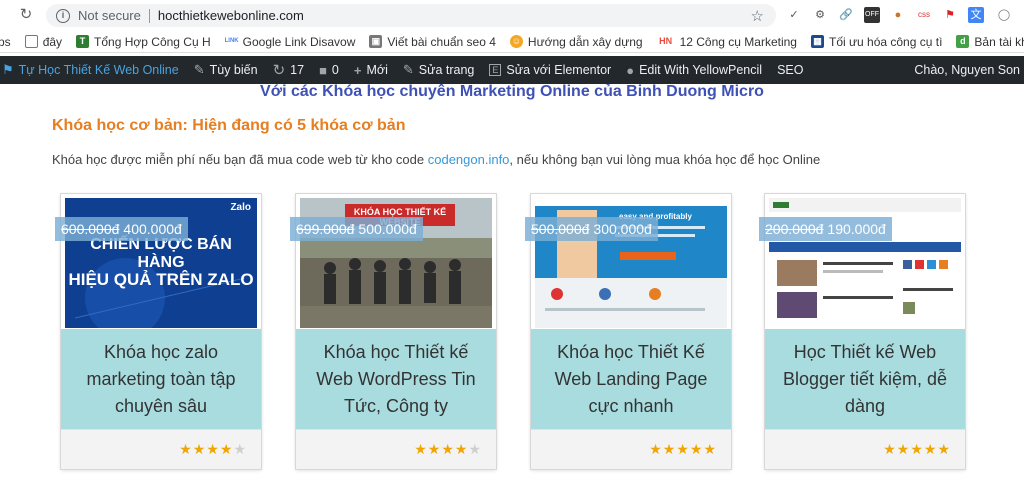 This screenshot has width=1024, height=485. I want to click on bookmark-item: ▦ Tối ưu hóa công cụ tì, so click(876, 41).